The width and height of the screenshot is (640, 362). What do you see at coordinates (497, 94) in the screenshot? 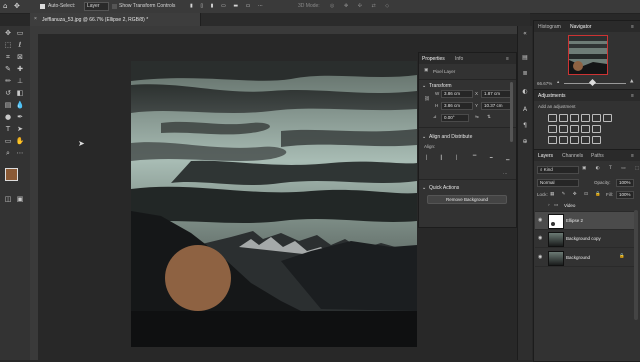
I see `x-field: 1.87 cm` at bounding box center [497, 94].